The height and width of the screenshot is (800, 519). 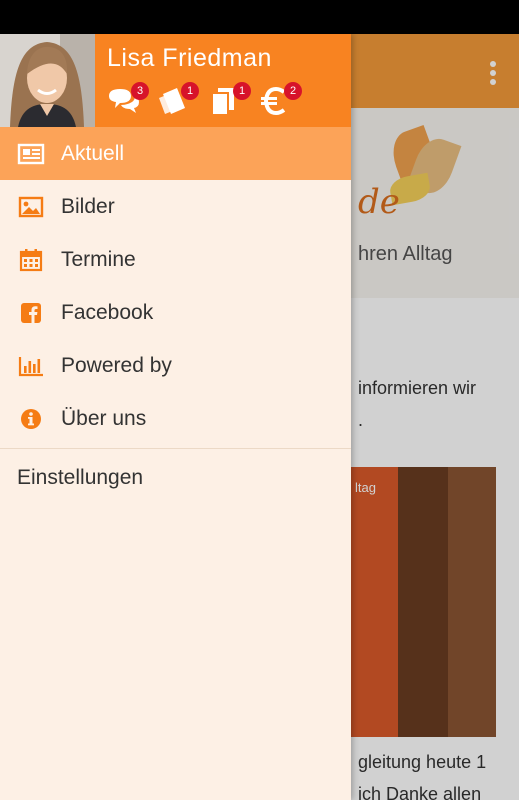 What do you see at coordinates (190, 91) in the screenshot?
I see `tickets-badge: 1` at bounding box center [190, 91].